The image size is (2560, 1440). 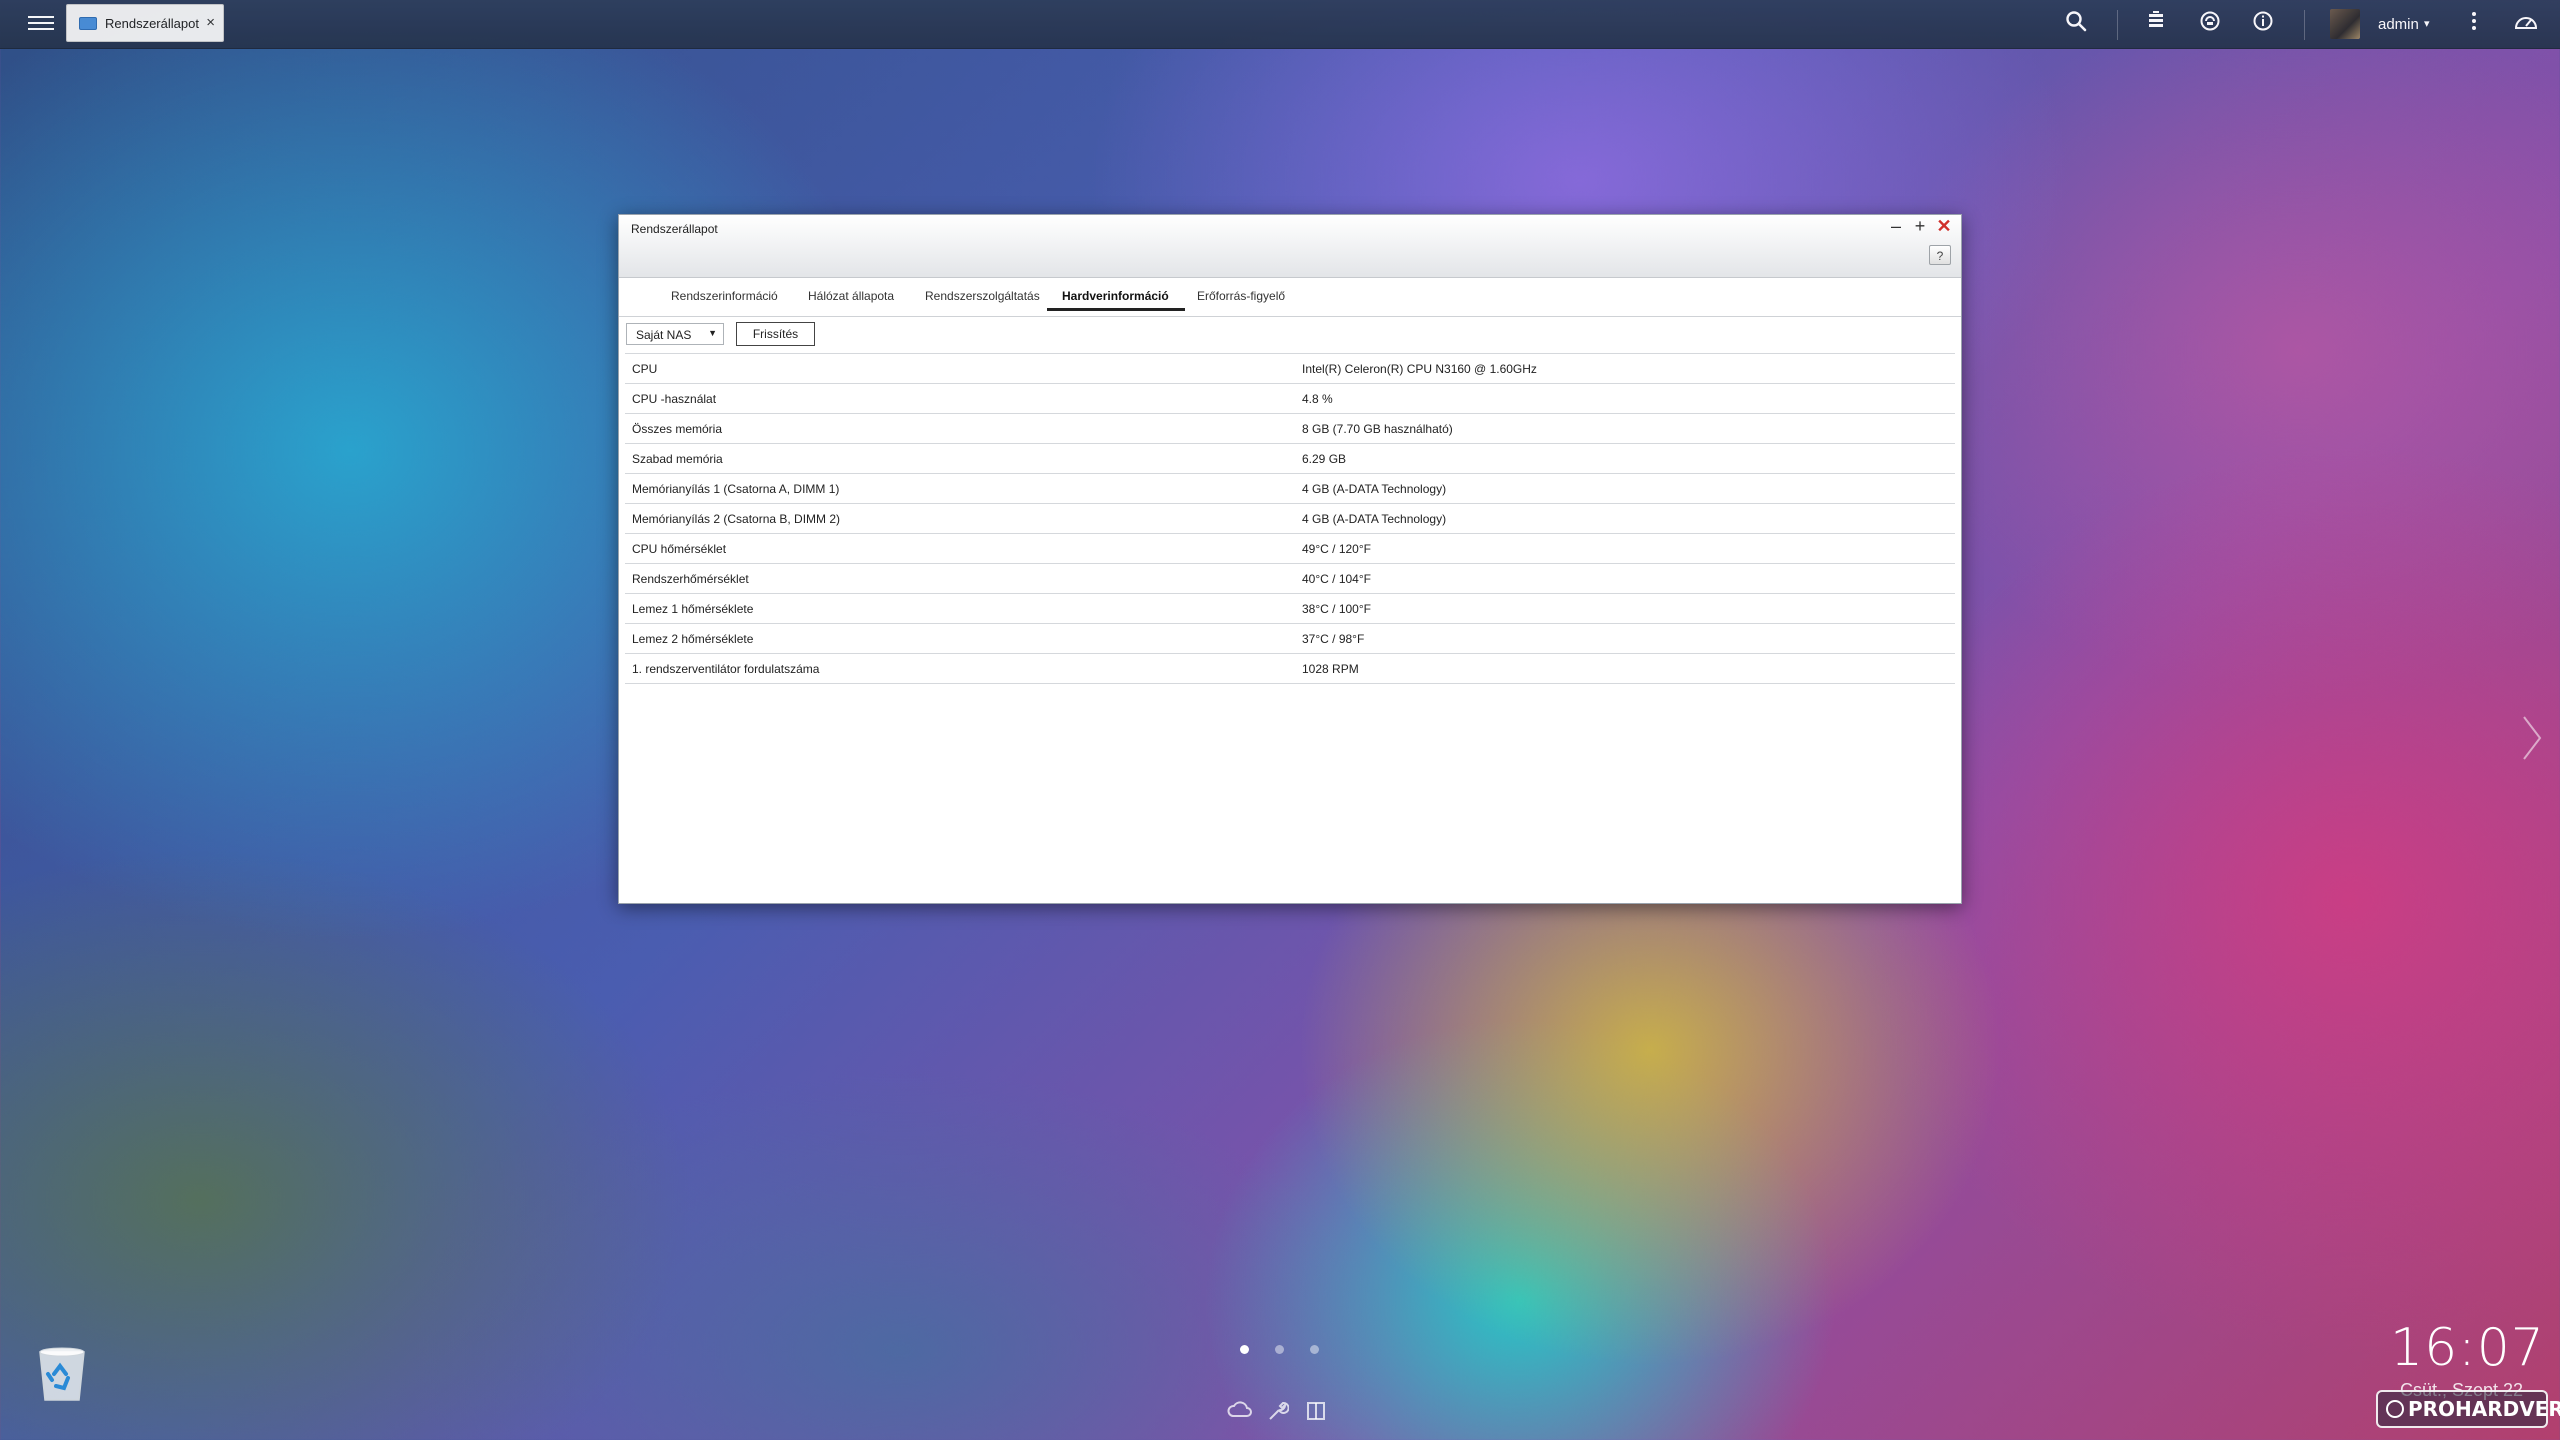 What do you see at coordinates (2263, 24) in the screenshot?
I see `notifications-icon` at bounding box center [2263, 24].